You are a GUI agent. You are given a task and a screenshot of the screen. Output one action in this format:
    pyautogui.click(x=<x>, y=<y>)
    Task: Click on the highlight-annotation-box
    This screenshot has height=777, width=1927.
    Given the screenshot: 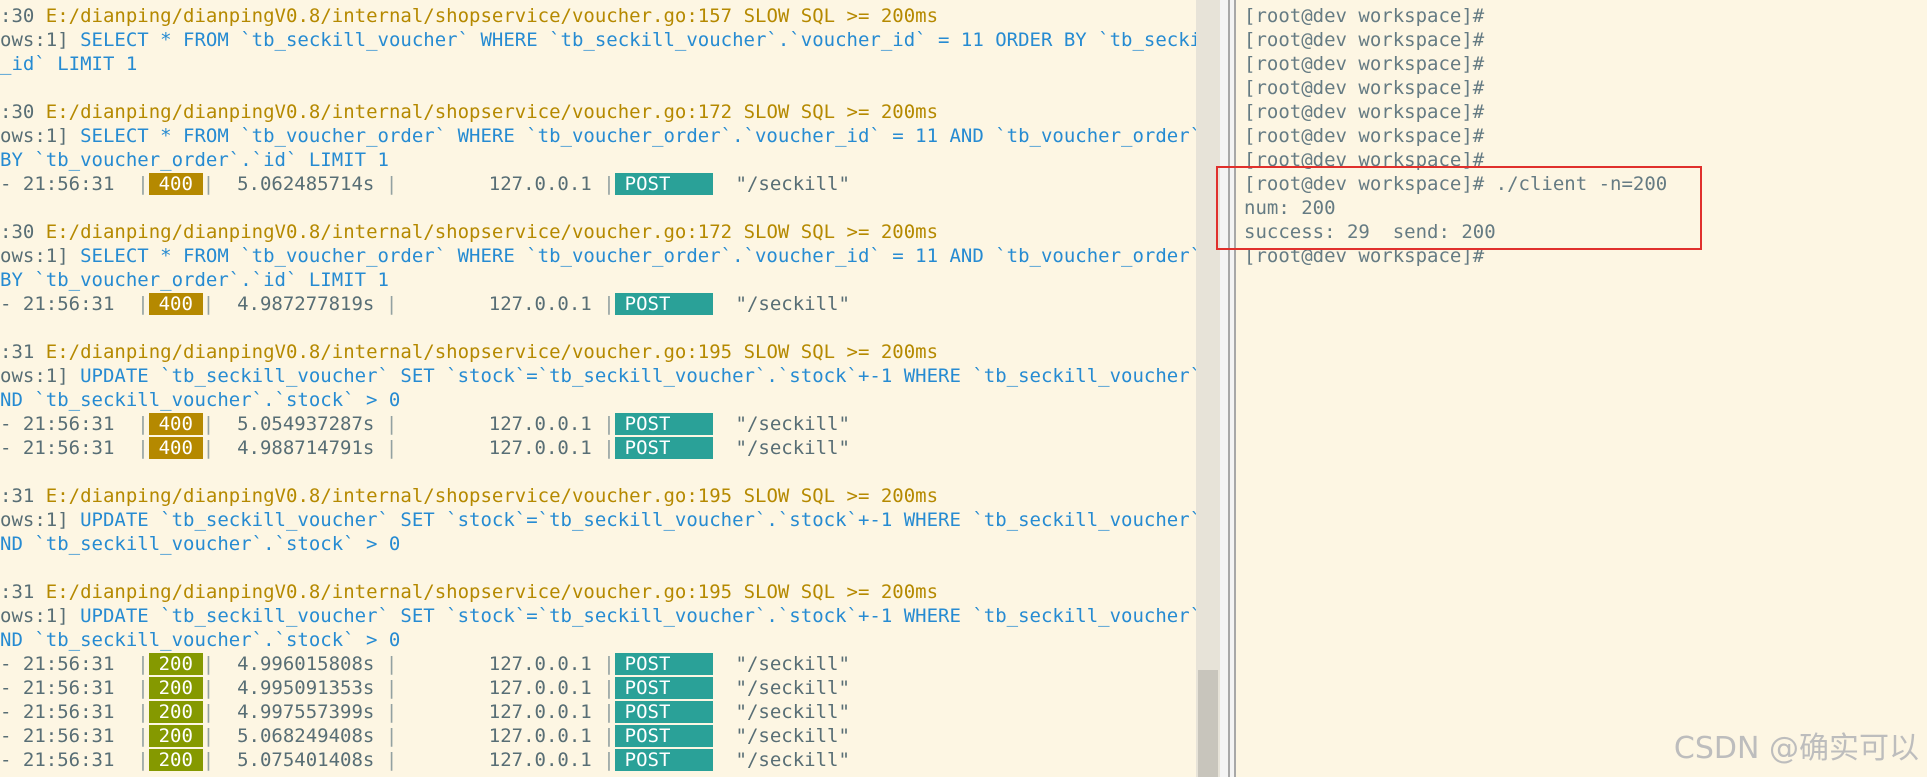 What is the action you would take?
    pyautogui.click(x=1459, y=208)
    